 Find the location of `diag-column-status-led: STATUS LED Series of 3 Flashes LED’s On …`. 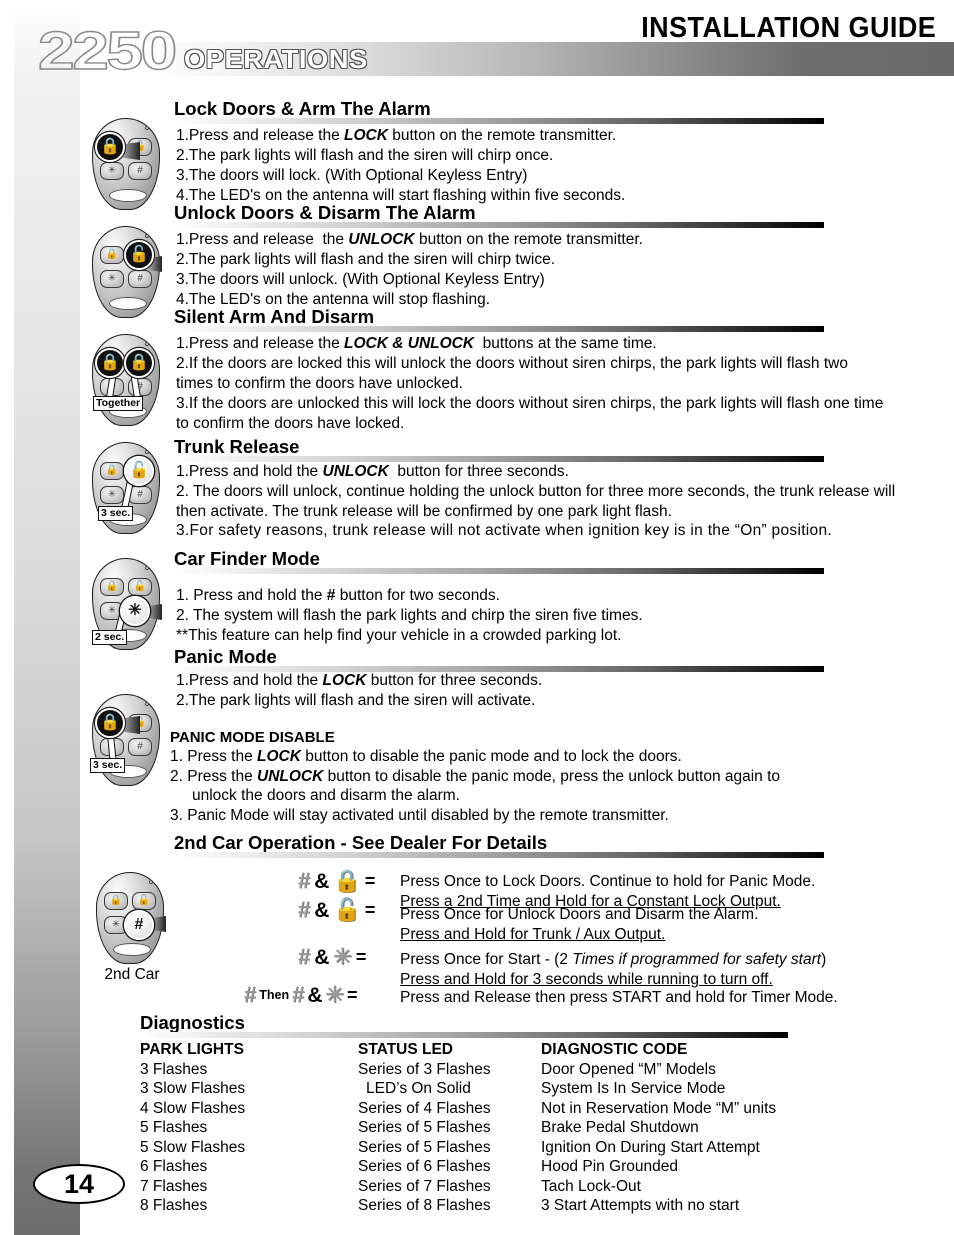

diag-column-status-led: STATUS LED Series of 3 Flashes LED’s On … is located at coordinates (424, 1128).